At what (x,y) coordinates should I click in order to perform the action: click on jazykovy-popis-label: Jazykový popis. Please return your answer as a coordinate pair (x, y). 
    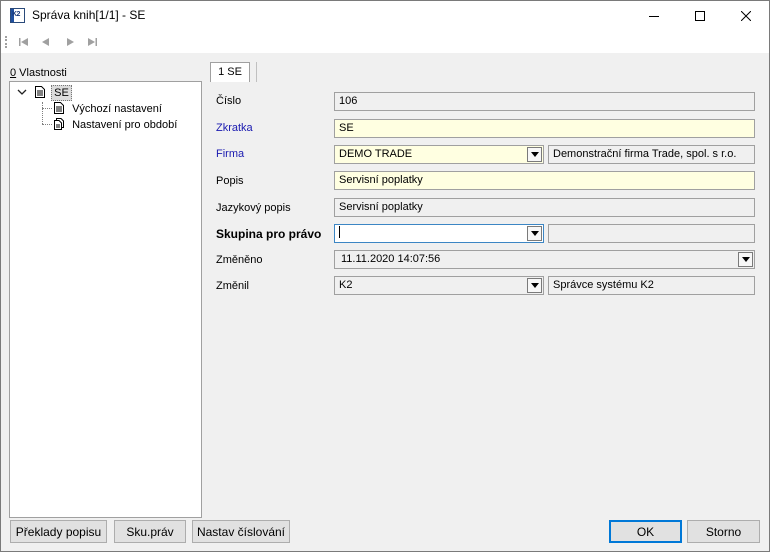
    Looking at the image, I should click on (253, 208).